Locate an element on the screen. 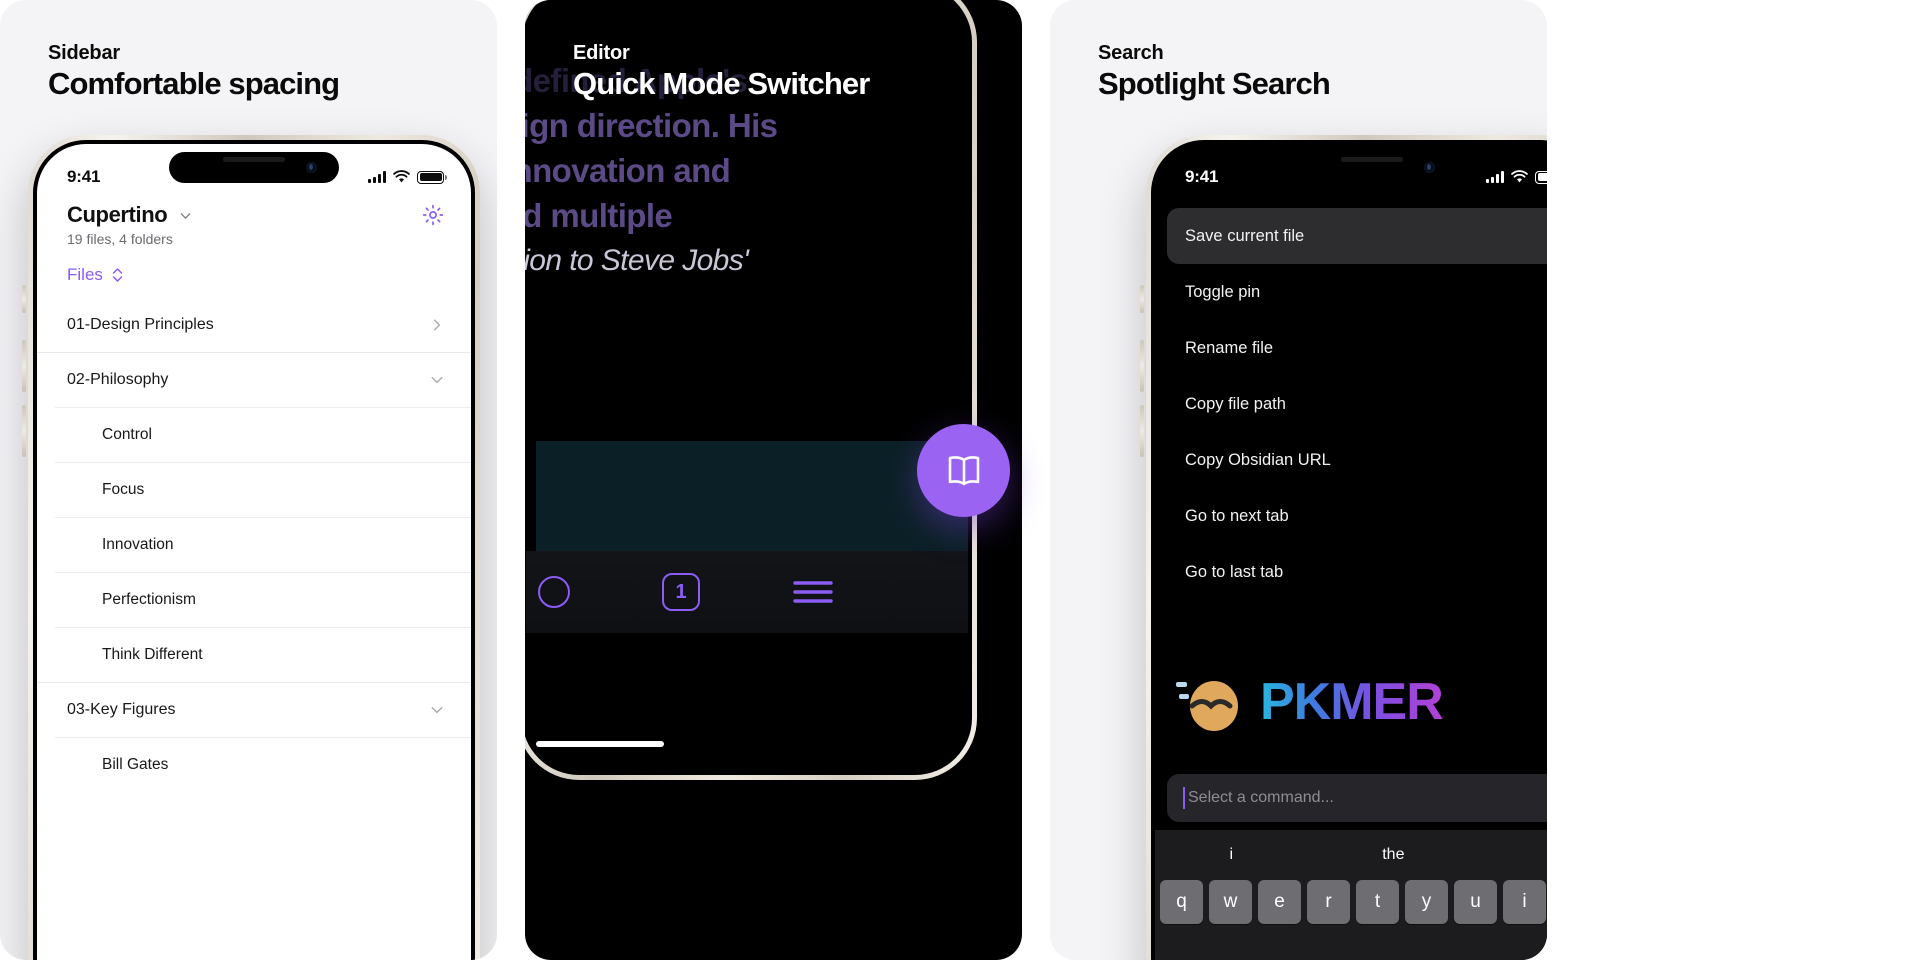  on-screen-keyboard: i the I'm q w e r t y u i is located at coordinates (1351, 895).